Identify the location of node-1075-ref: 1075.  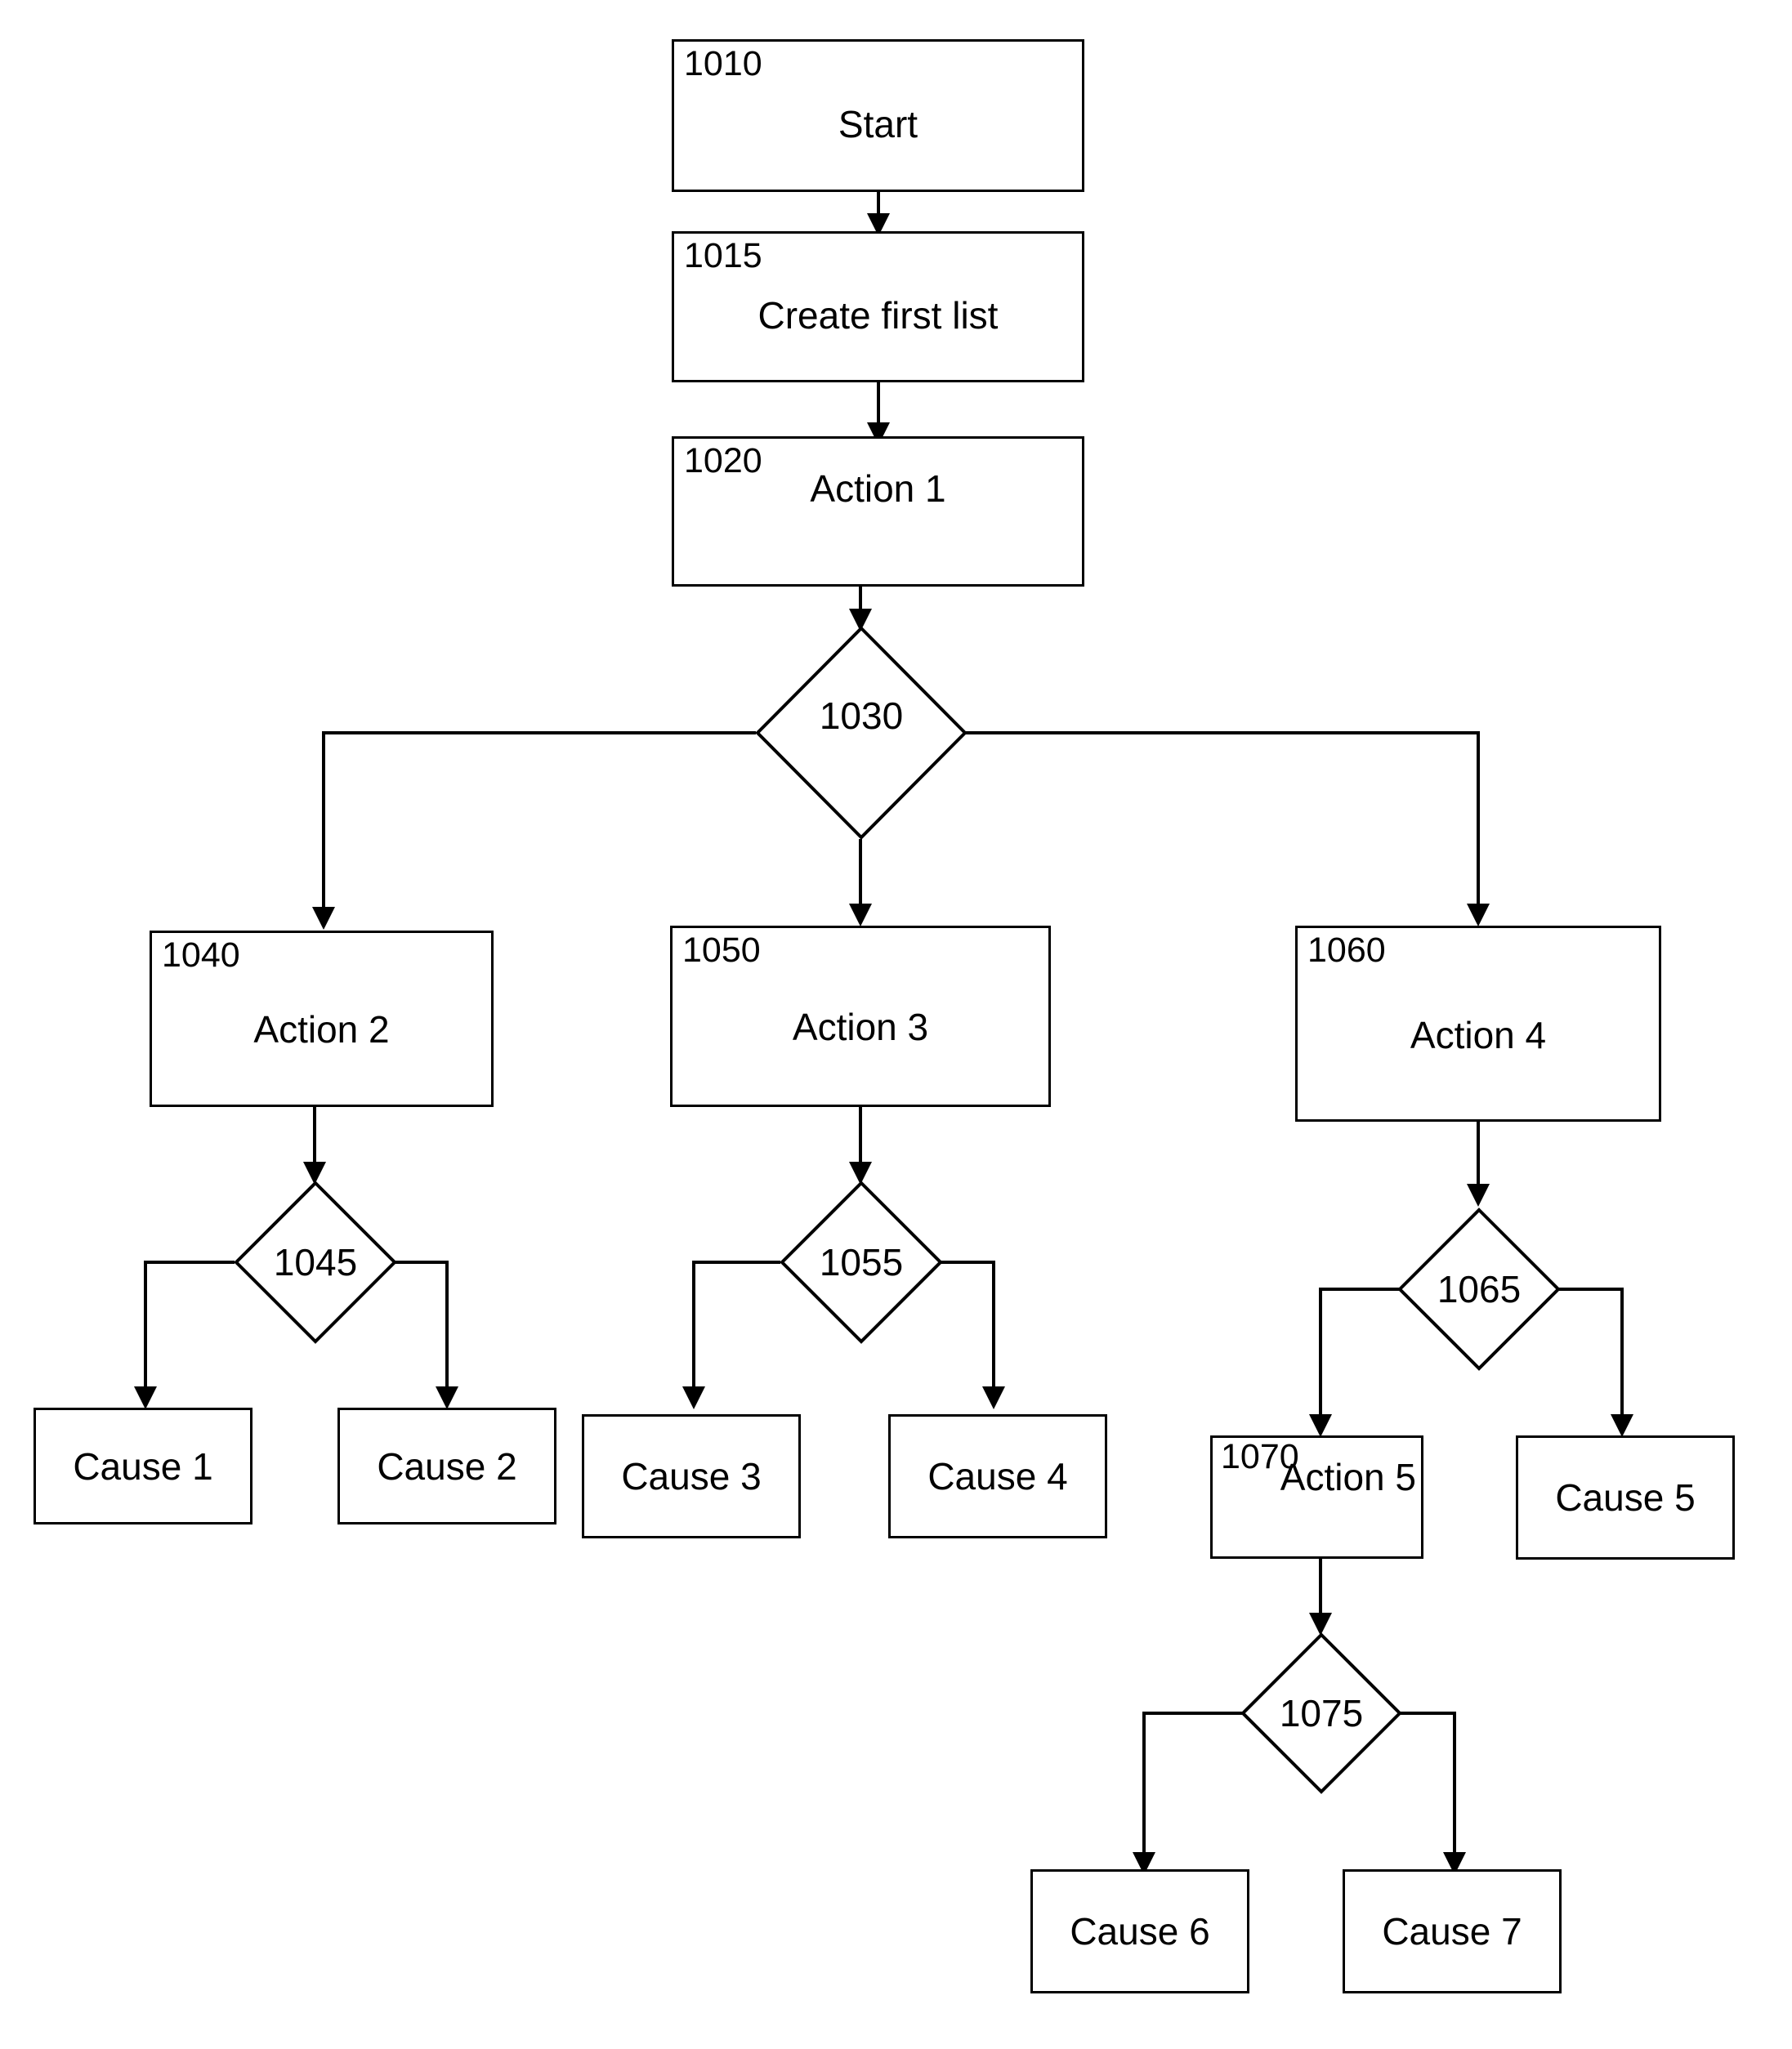
(1321, 1713).